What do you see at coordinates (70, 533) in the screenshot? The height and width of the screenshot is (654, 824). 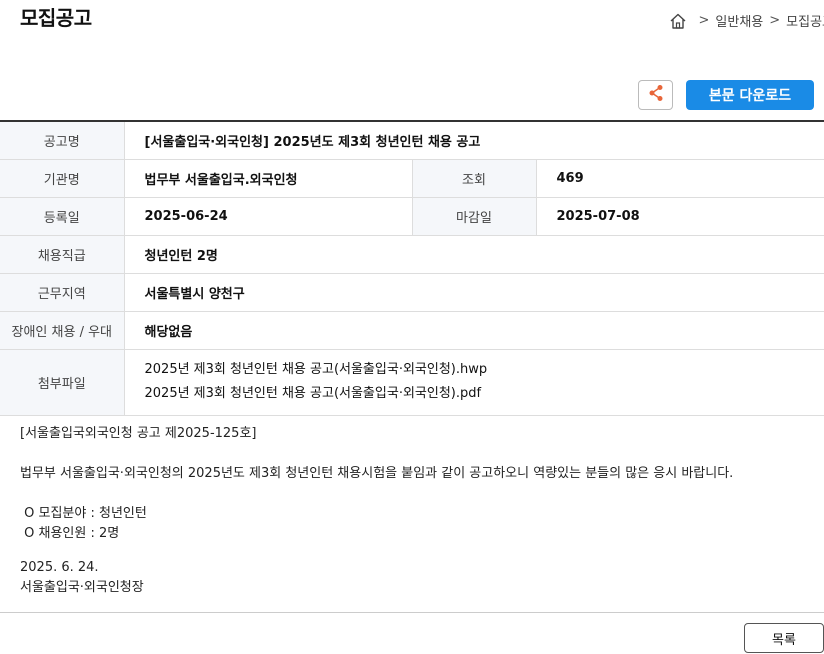 I see `recruit-count: O 채용인원 : 2명` at bounding box center [70, 533].